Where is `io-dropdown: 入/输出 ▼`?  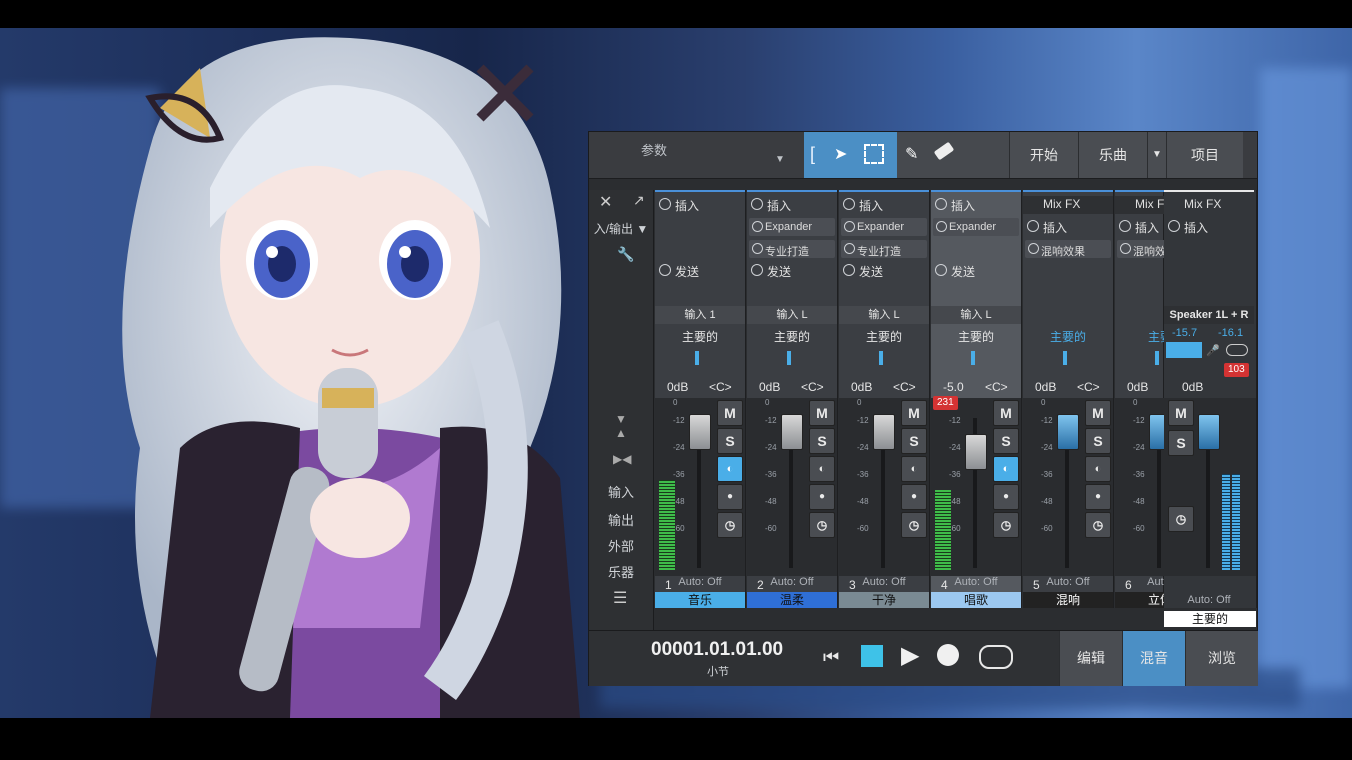
io-dropdown: 入/输出 ▼ is located at coordinates (621, 228).